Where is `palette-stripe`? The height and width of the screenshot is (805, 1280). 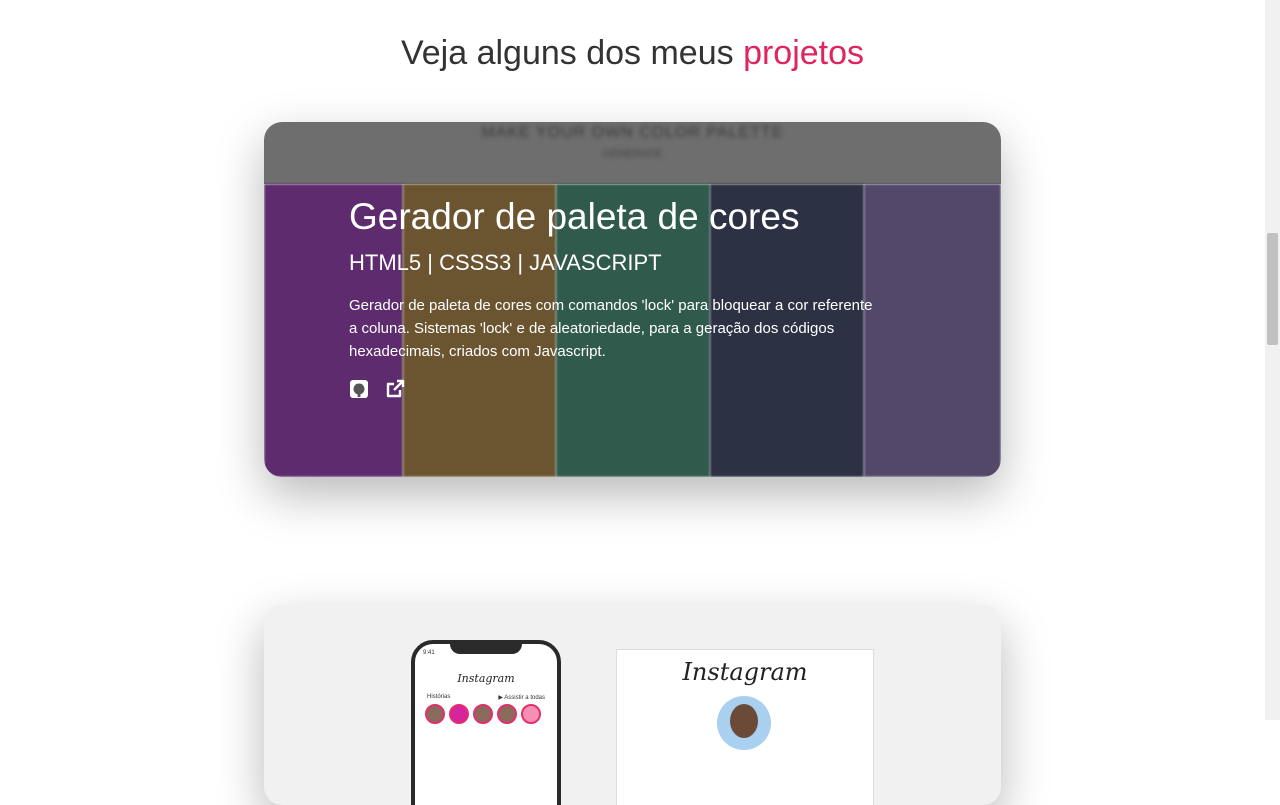
palette-stripe is located at coordinates (932, 330).